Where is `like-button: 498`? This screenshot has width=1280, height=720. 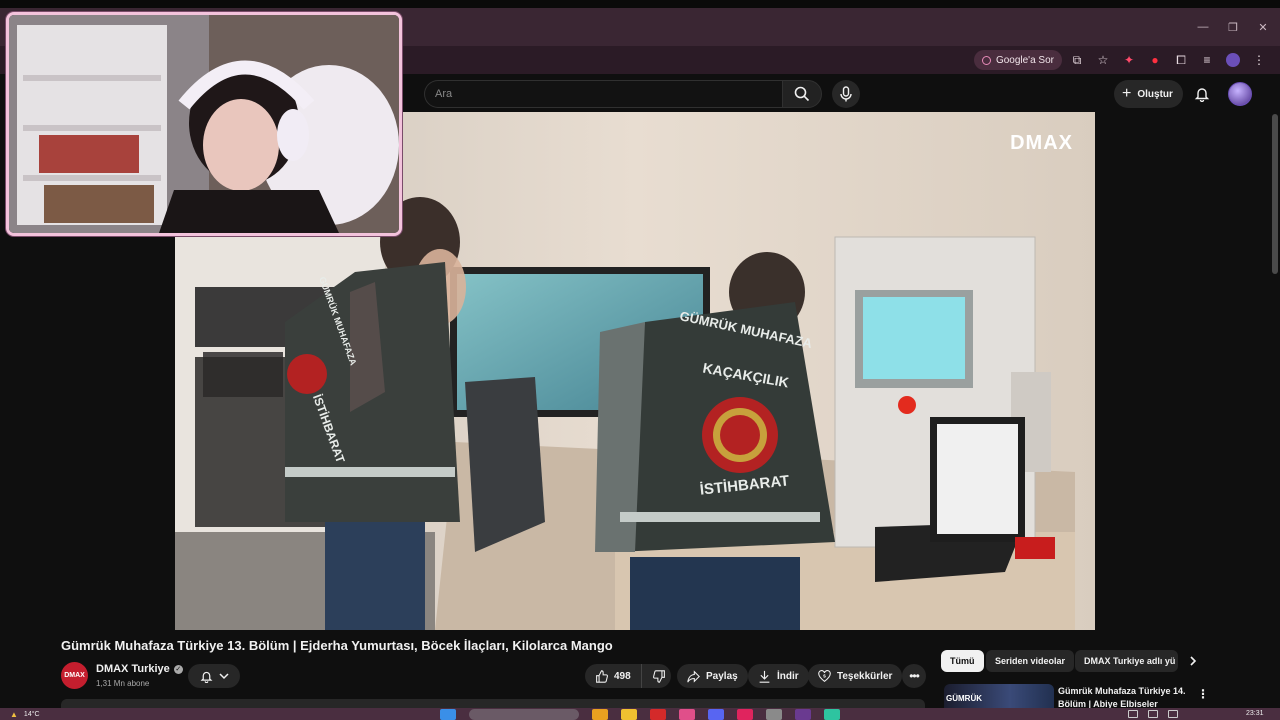
like-button: 498 is located at coordinates (613, 676).